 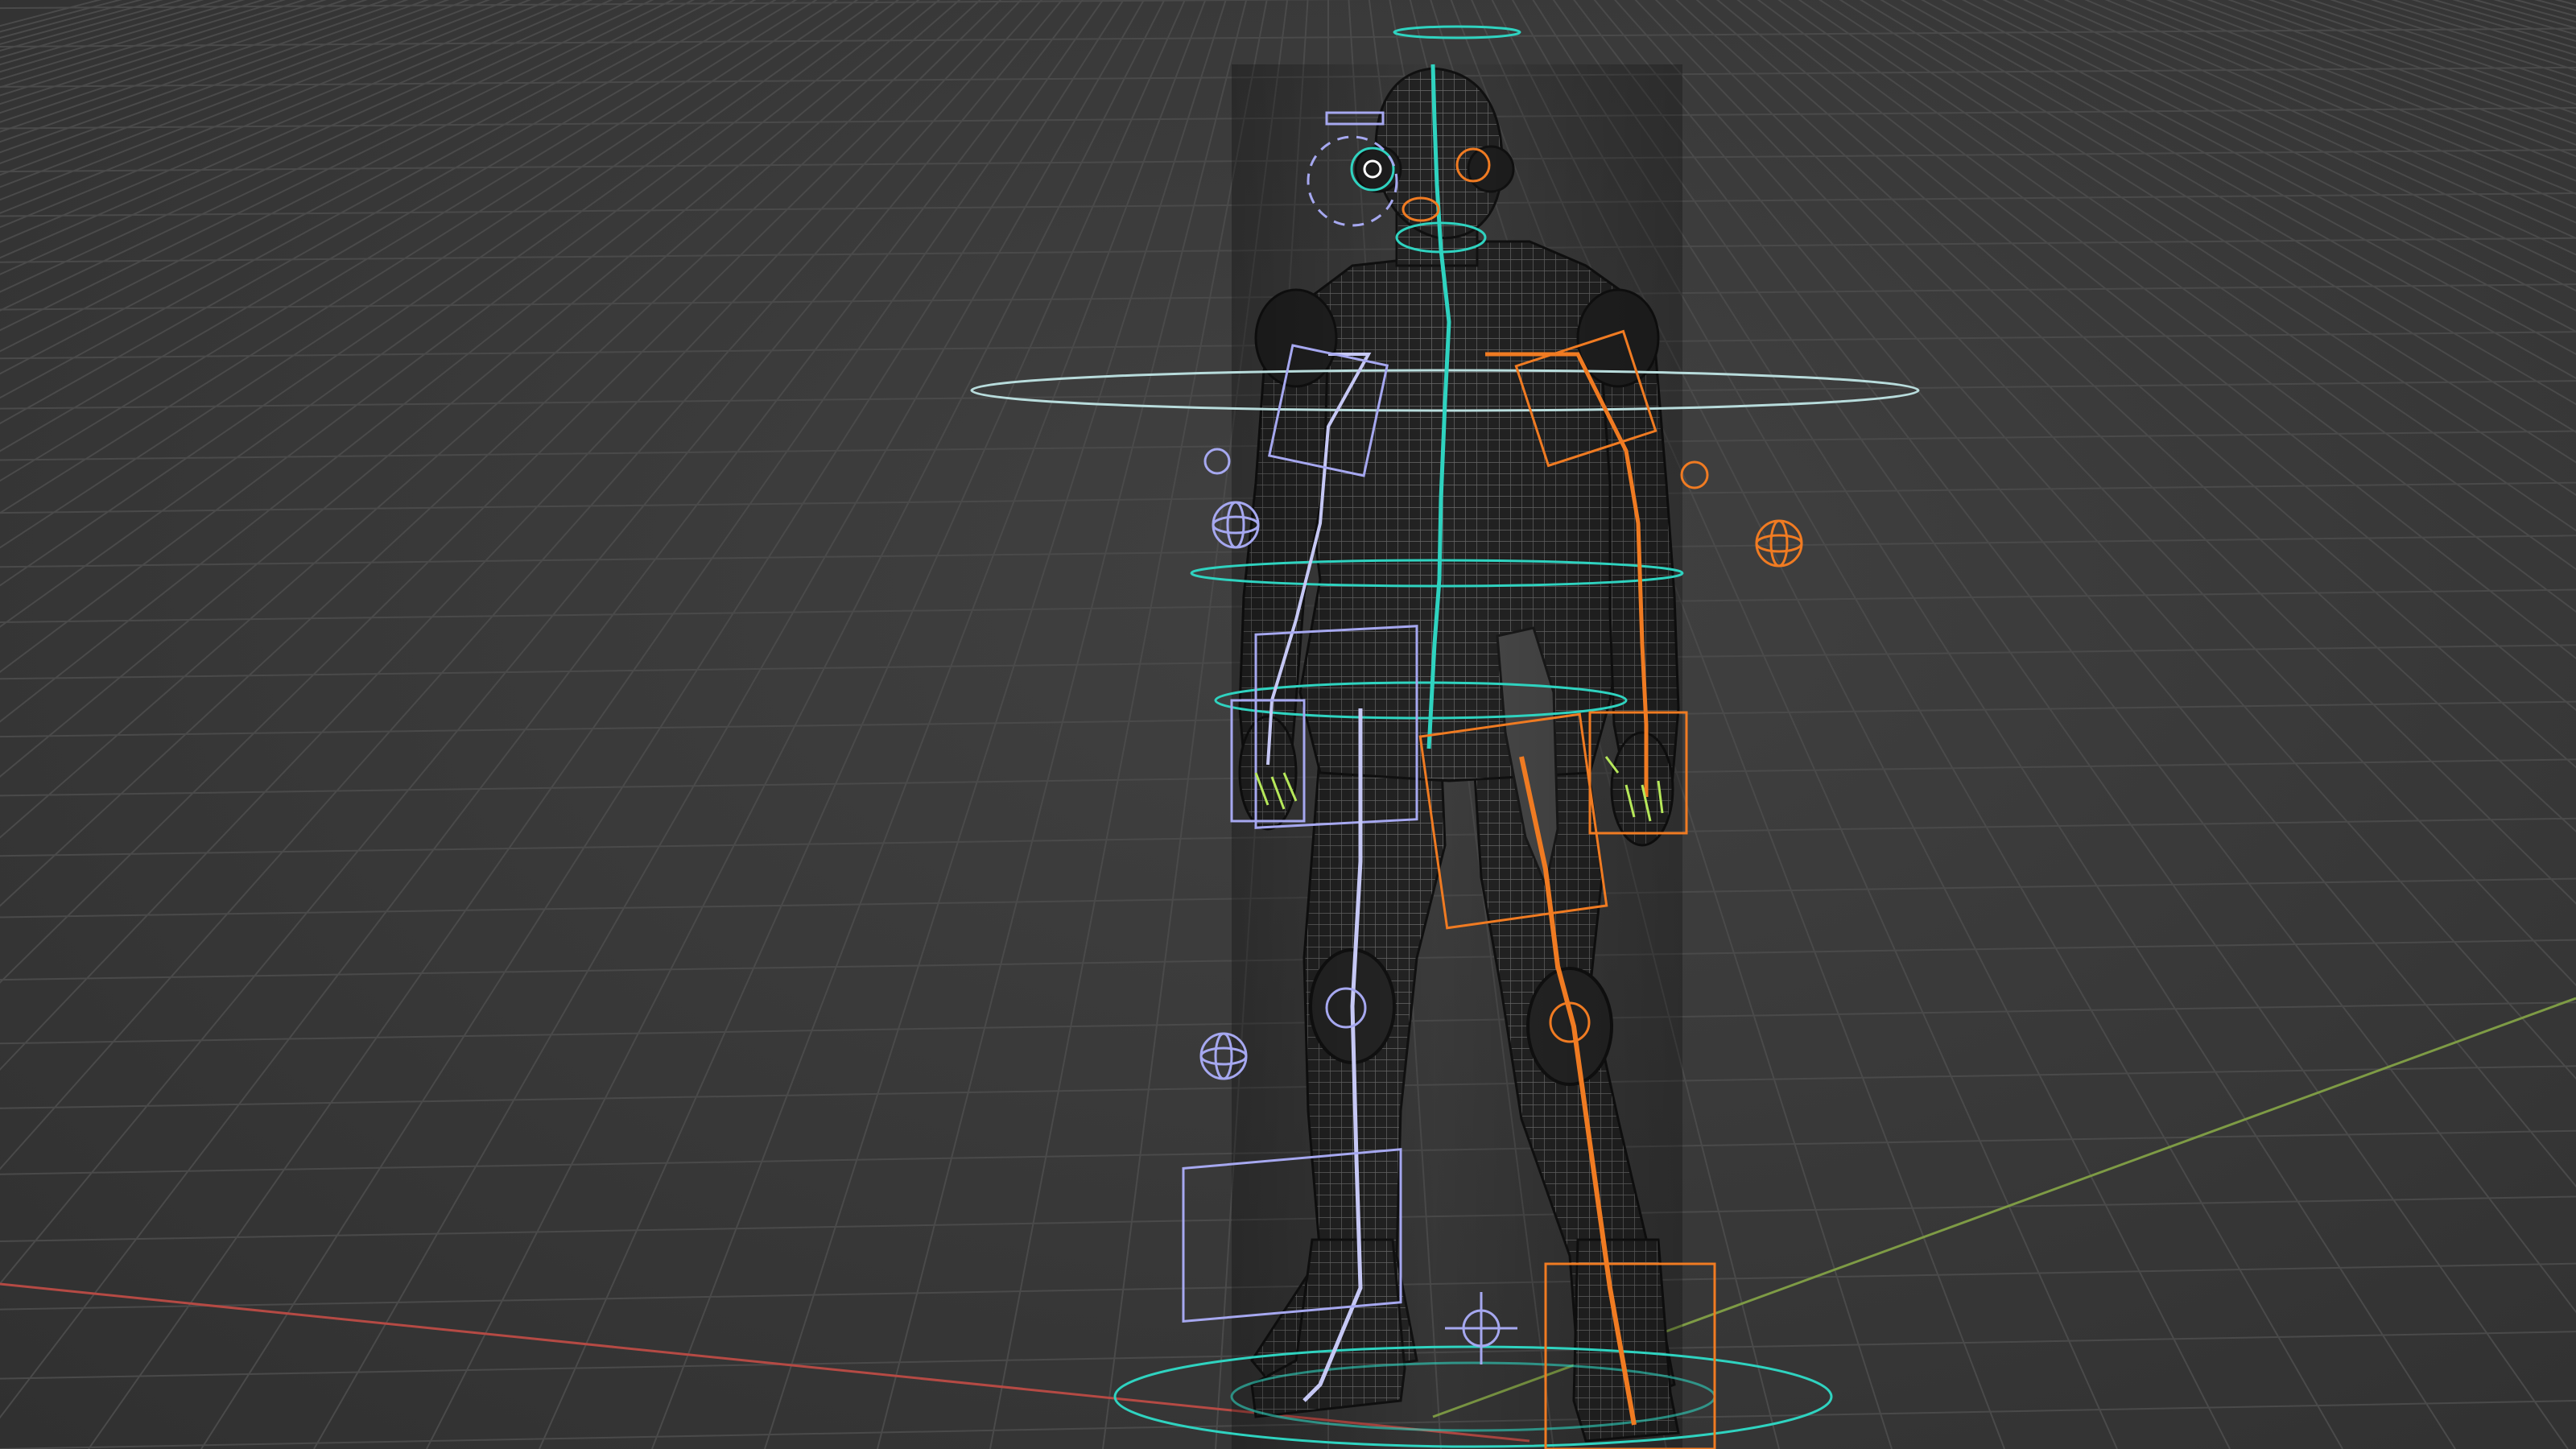 I want to click on gimbal-control-icon, so click(x=1779, y=543).